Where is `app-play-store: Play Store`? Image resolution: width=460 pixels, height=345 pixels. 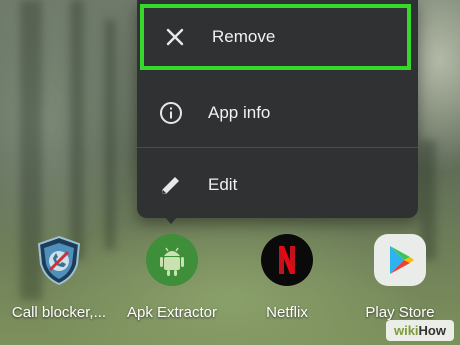
app-play-store: Play Store is located at coordinates (400, 277).